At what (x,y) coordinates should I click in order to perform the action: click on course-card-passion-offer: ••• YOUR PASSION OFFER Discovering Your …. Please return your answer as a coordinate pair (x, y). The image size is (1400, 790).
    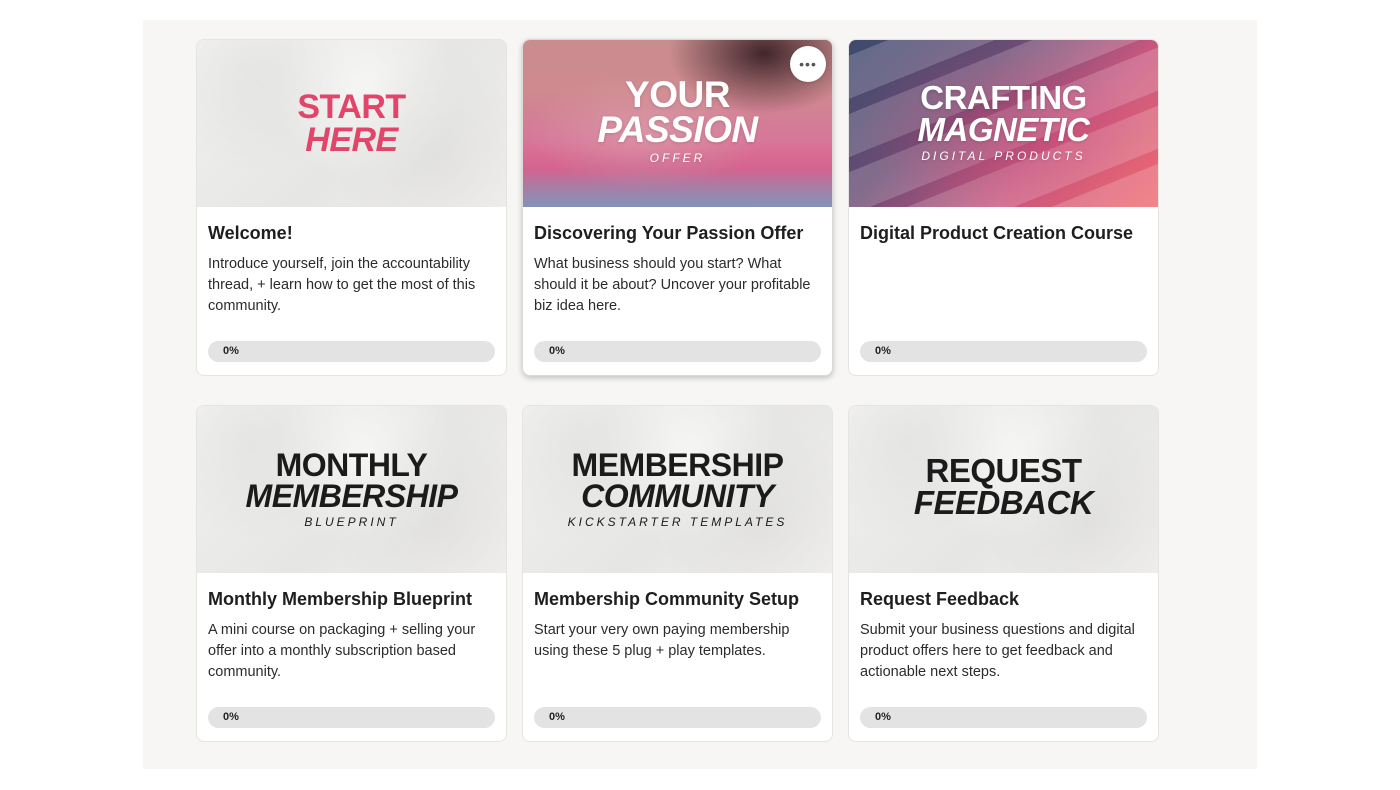
    Looking at the image, I should click on (677, 207).